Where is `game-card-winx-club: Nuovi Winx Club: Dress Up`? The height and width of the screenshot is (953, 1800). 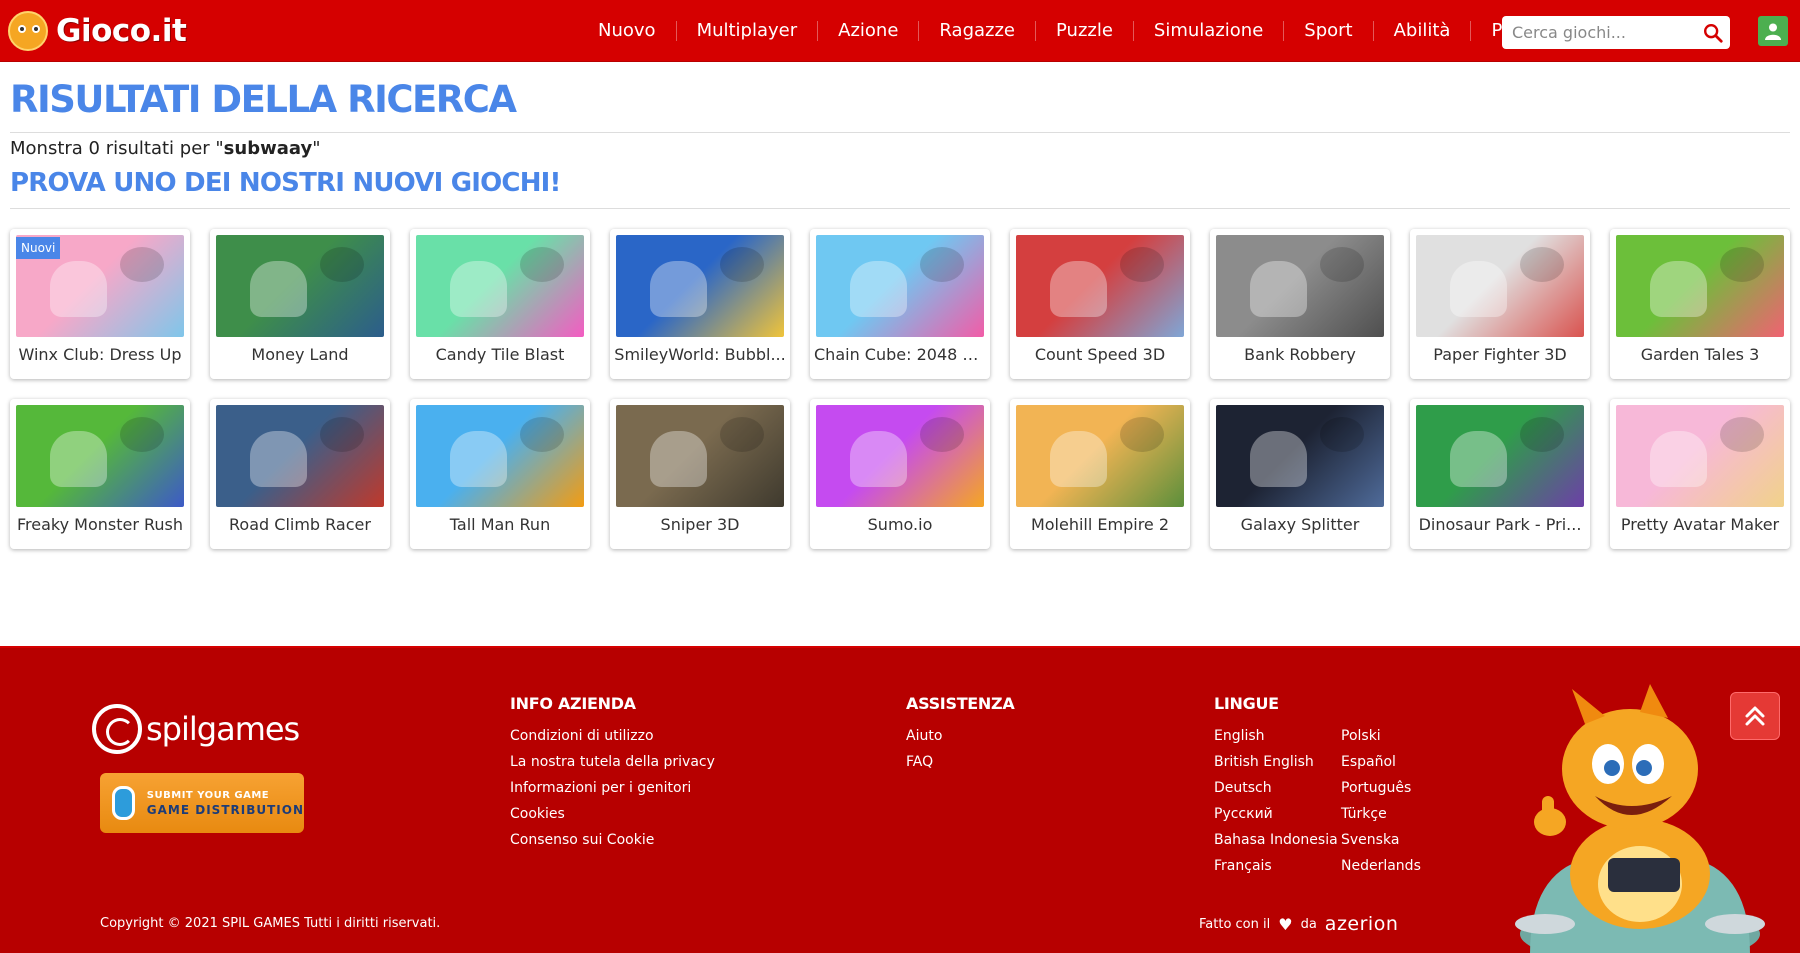
game-card-winx-club: Nuovi Winx Club: Dress Up is located at coordinates (100, 304).